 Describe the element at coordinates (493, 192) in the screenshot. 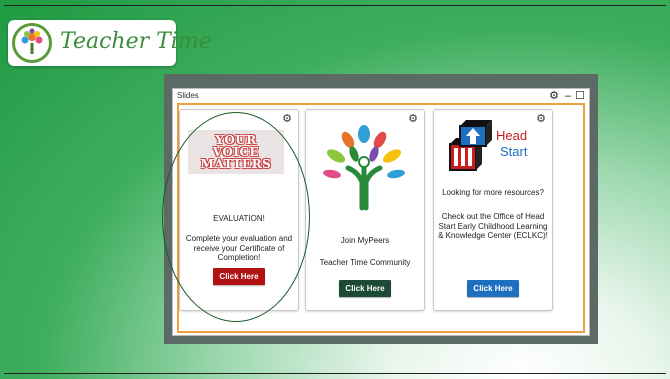

I see `looking-for-resources-text: Looking for more resources?` at that location.